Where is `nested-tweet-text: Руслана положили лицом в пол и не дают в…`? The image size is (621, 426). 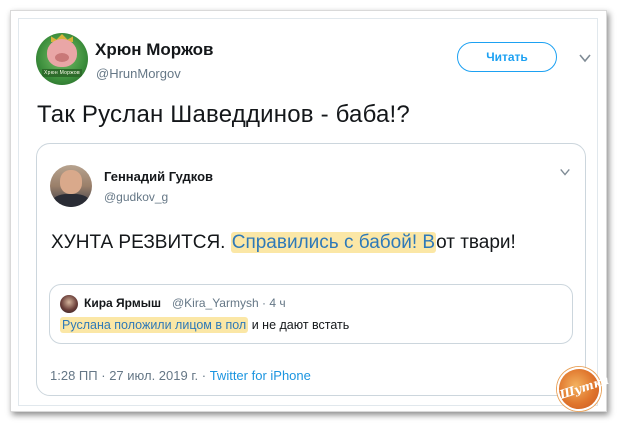 nested-tweet-text: Руслана положили лицом в пол и не дают в… is located at coordinates (205, 325).